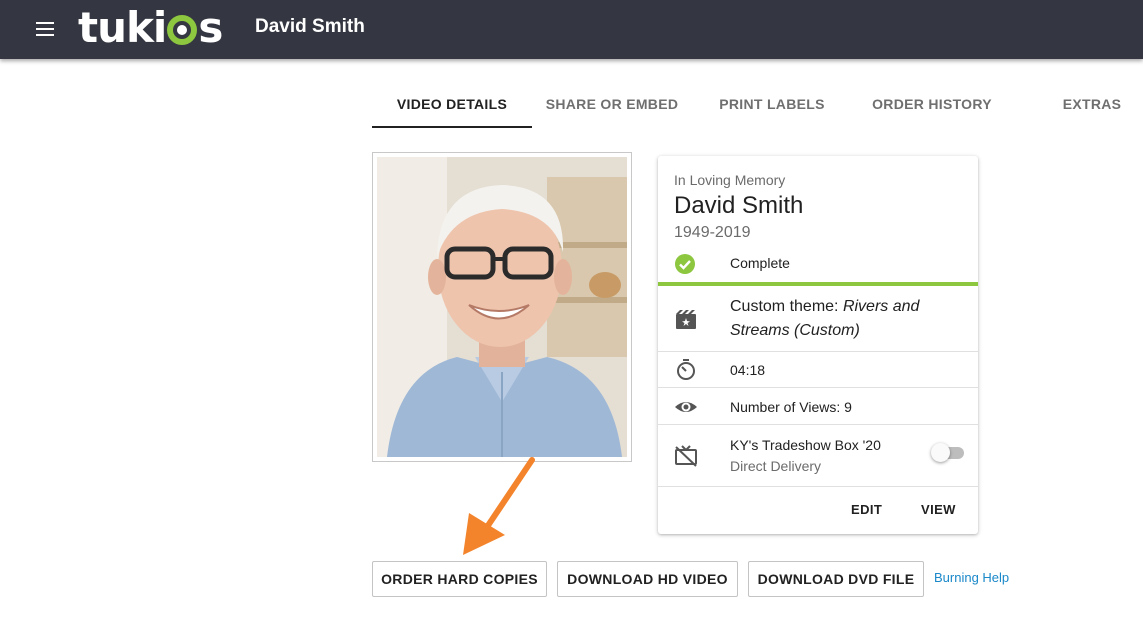  What do you see at coordinates (685, 264) in the screenshot?
I see `check-circle-icon` at bounding box center [685, 264].